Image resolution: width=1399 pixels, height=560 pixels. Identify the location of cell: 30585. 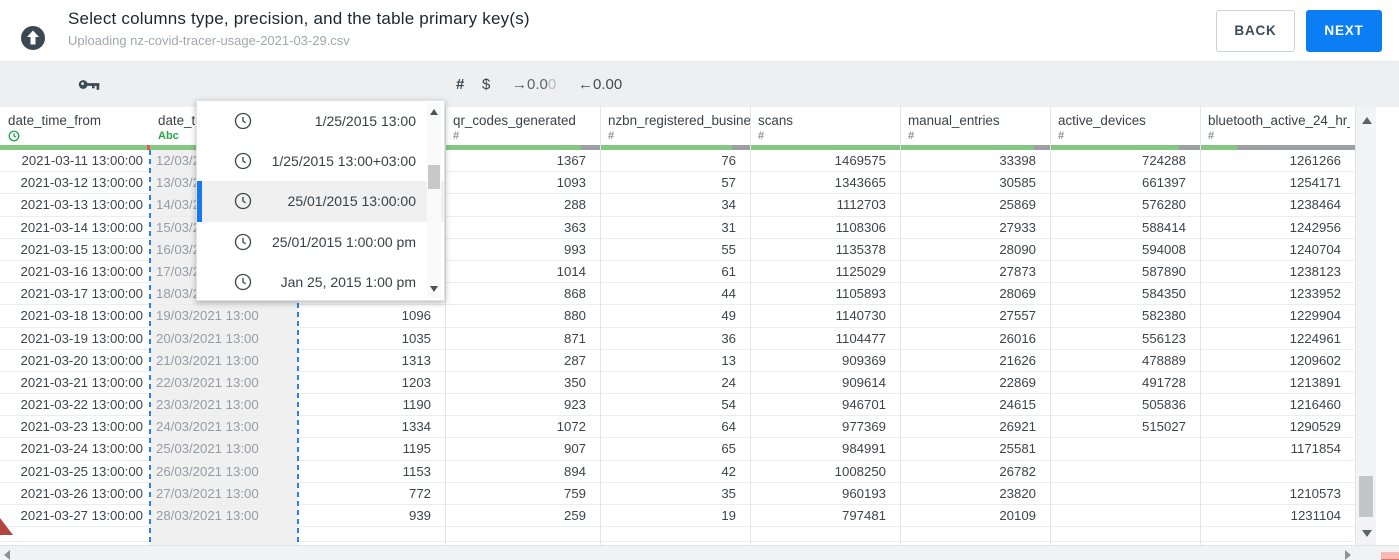
(1017, 183).